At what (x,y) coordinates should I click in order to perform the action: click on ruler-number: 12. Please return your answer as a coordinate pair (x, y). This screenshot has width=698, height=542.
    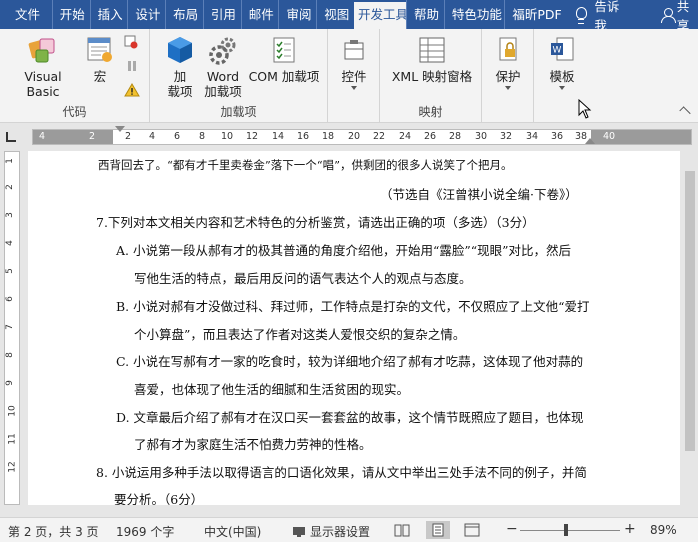
    Looking at the image, I should click on (252, 136).